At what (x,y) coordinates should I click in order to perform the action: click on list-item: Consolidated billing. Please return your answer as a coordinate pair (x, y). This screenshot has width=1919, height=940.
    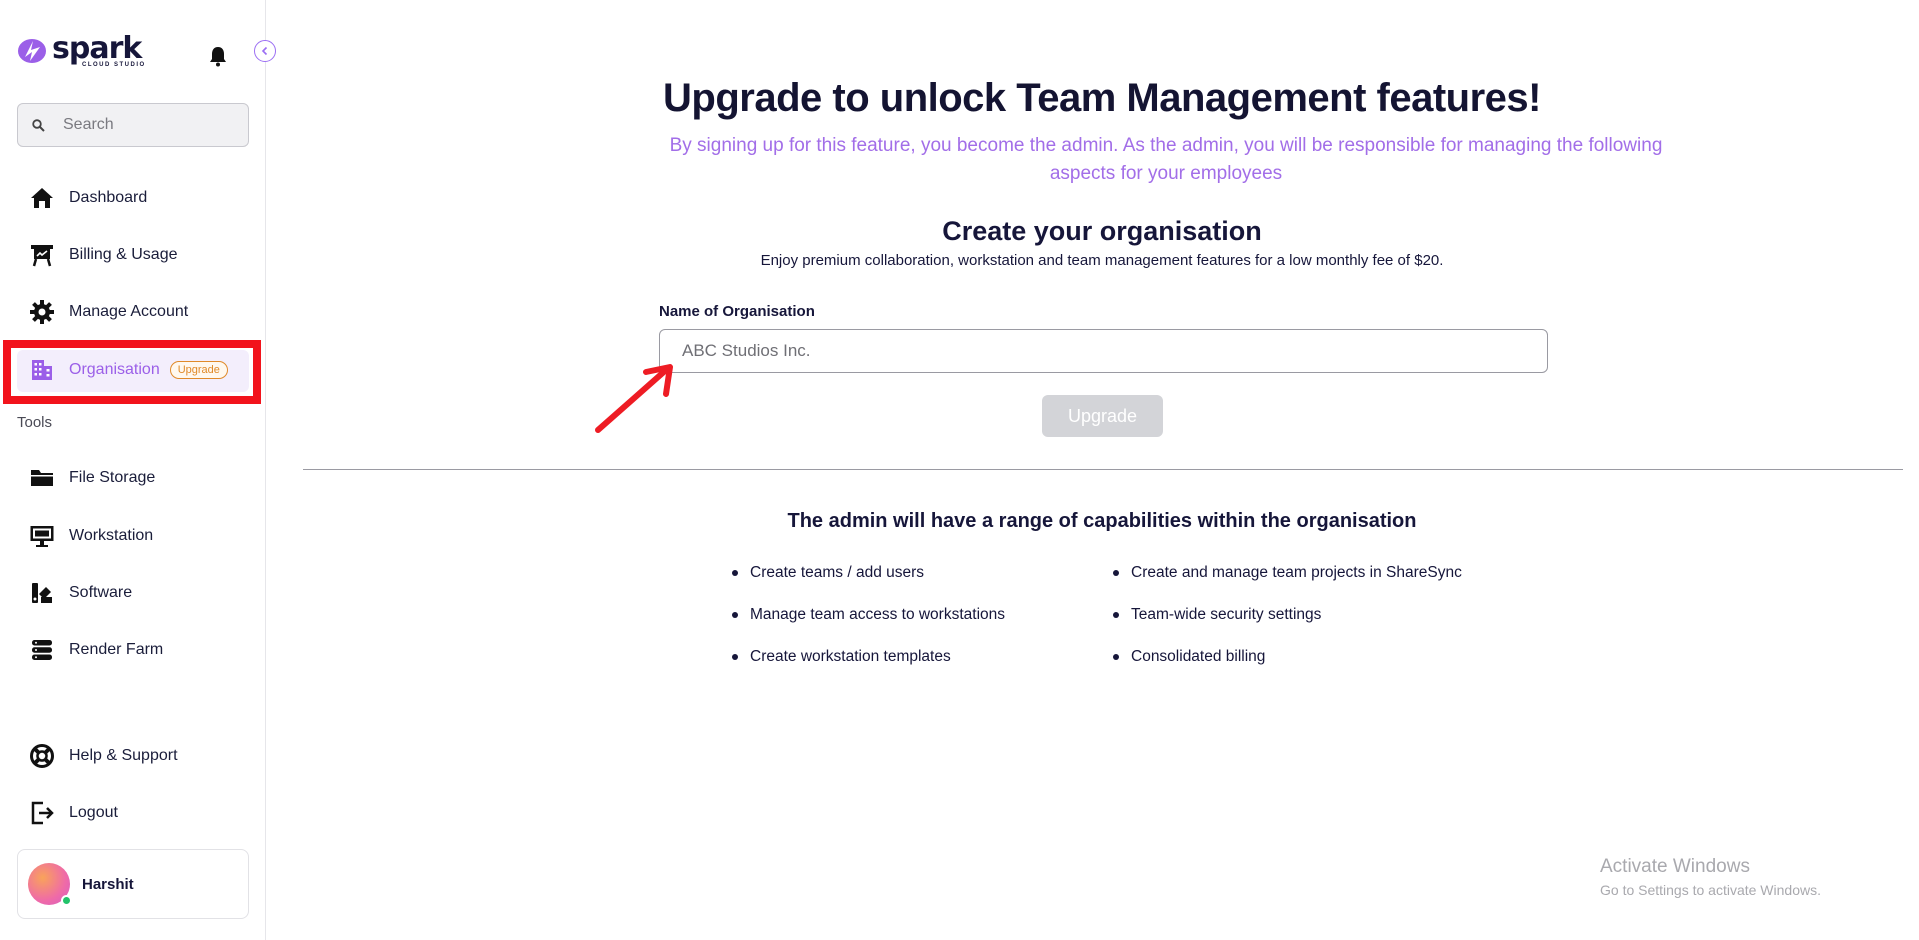
    Looking at the image, I should click on (1287, 669).